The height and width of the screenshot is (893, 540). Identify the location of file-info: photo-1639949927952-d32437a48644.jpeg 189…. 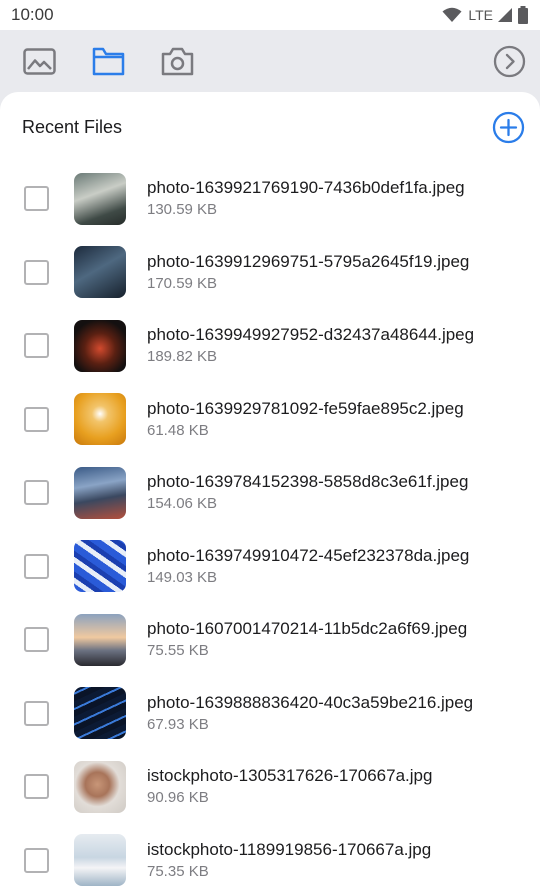
(310, 345).